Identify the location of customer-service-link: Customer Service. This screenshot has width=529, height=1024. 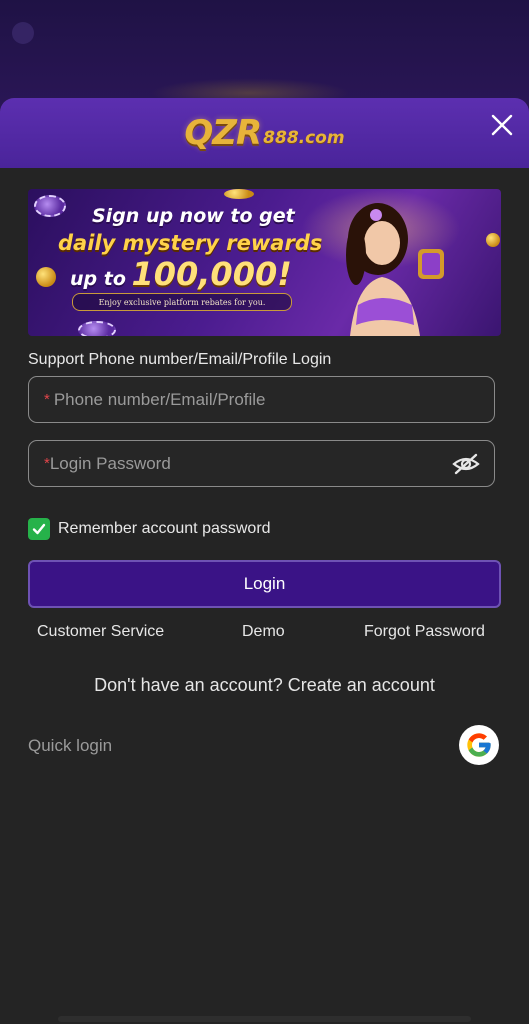
(100, 632).